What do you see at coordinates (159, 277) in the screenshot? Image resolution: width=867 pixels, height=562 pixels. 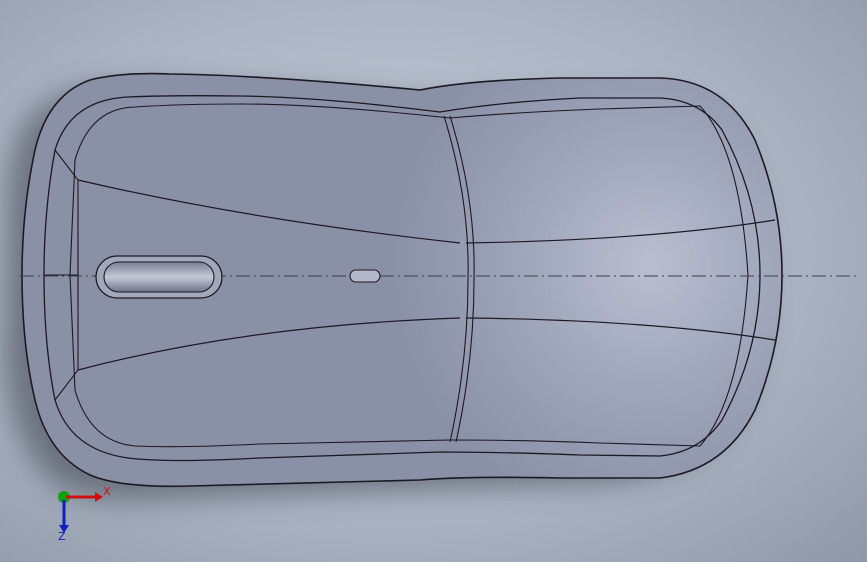 I see `scroll-wheel` at bounding box center [159, 277].